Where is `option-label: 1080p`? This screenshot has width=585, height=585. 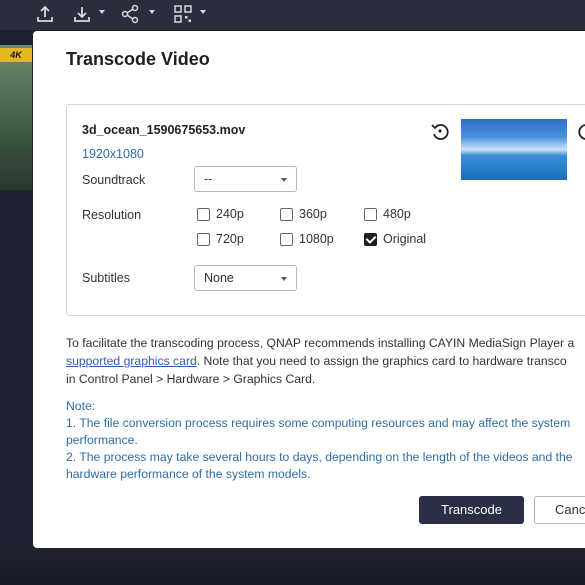
option-label: 1080p is located at coordinates (316, 239).